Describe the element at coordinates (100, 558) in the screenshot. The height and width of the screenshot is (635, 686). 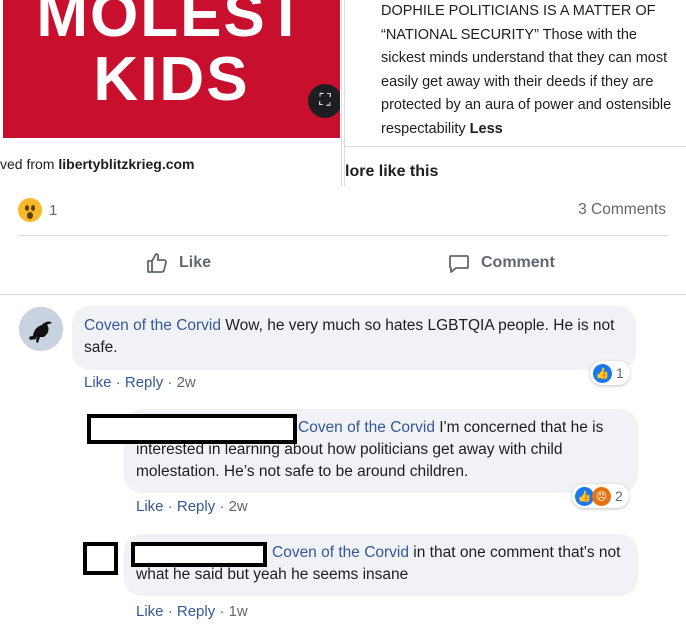
I see `redacted-avatar-box` at that location.